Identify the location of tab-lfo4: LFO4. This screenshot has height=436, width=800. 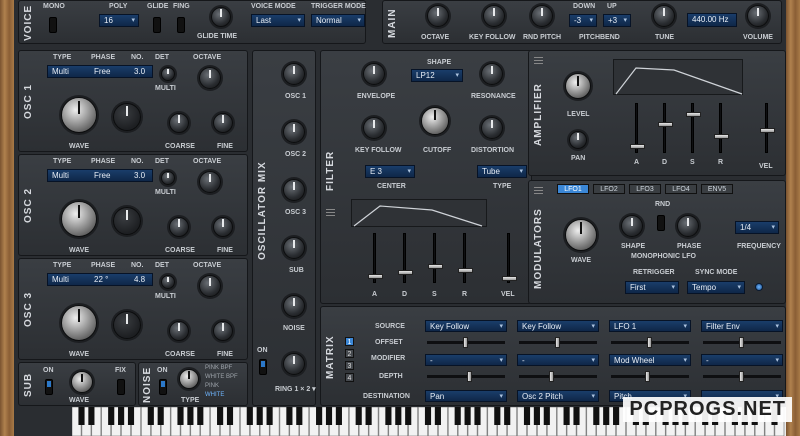
(681, 189).